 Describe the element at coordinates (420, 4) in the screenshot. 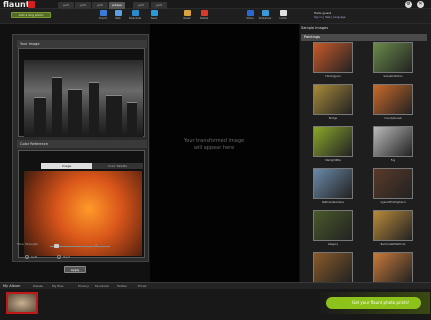

I see `close-icon: ✕` at that location.